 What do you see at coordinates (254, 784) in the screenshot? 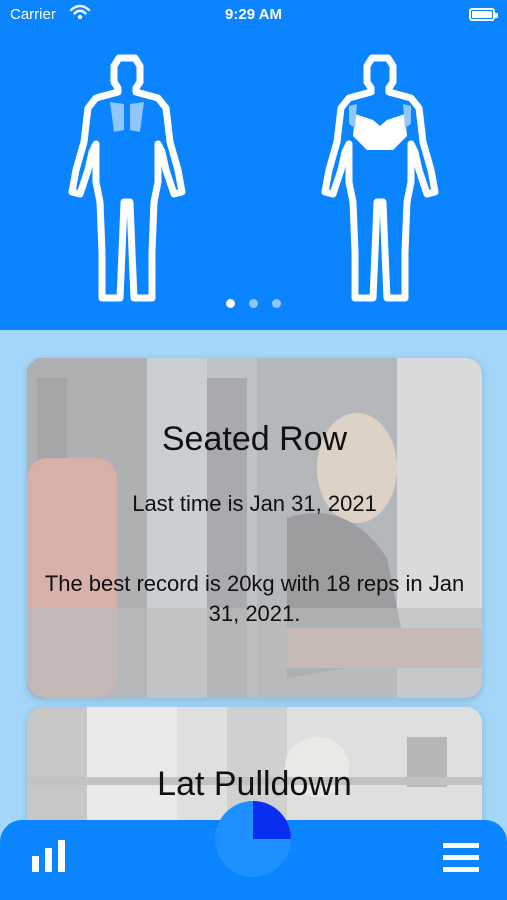
I see `exercise-title: Lat Pulldown` at bounding box center [254, 784].